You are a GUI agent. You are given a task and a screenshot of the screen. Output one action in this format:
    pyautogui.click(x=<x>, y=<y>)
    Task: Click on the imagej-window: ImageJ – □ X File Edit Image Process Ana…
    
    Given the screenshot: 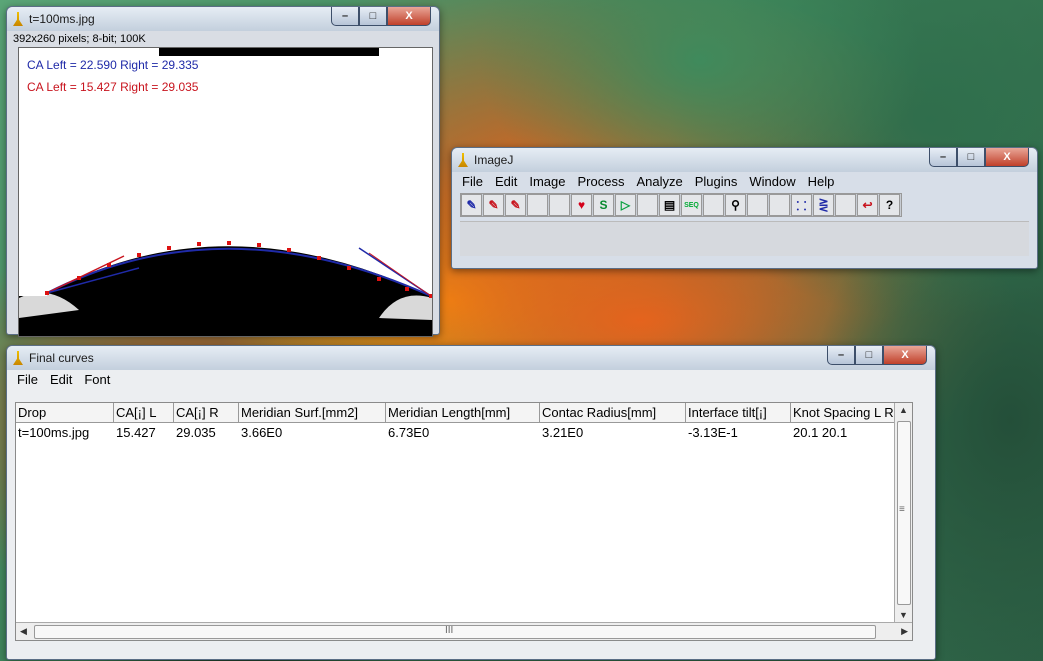 What is the action you would take?
    pyautogui.click(x=744, y=208)
    